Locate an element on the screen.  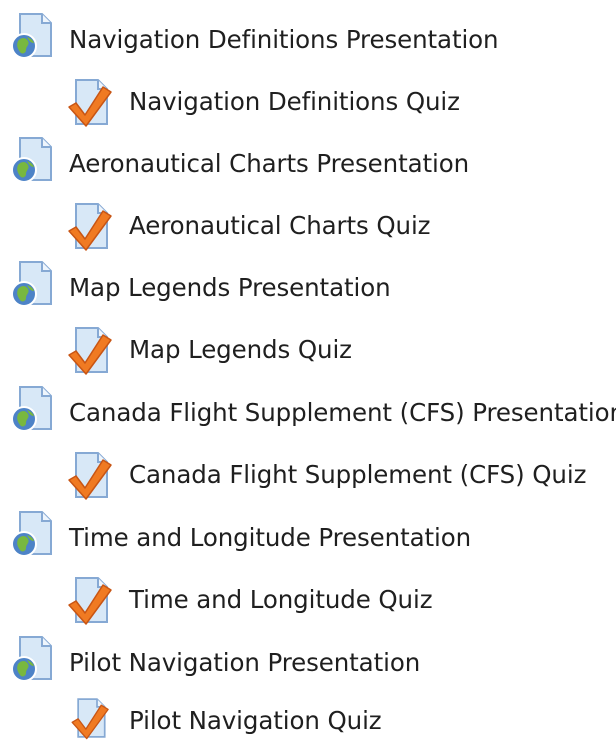
activity-time-longitude-presentation: Time and Longitude Presentation is located at coordinates (239, 538).